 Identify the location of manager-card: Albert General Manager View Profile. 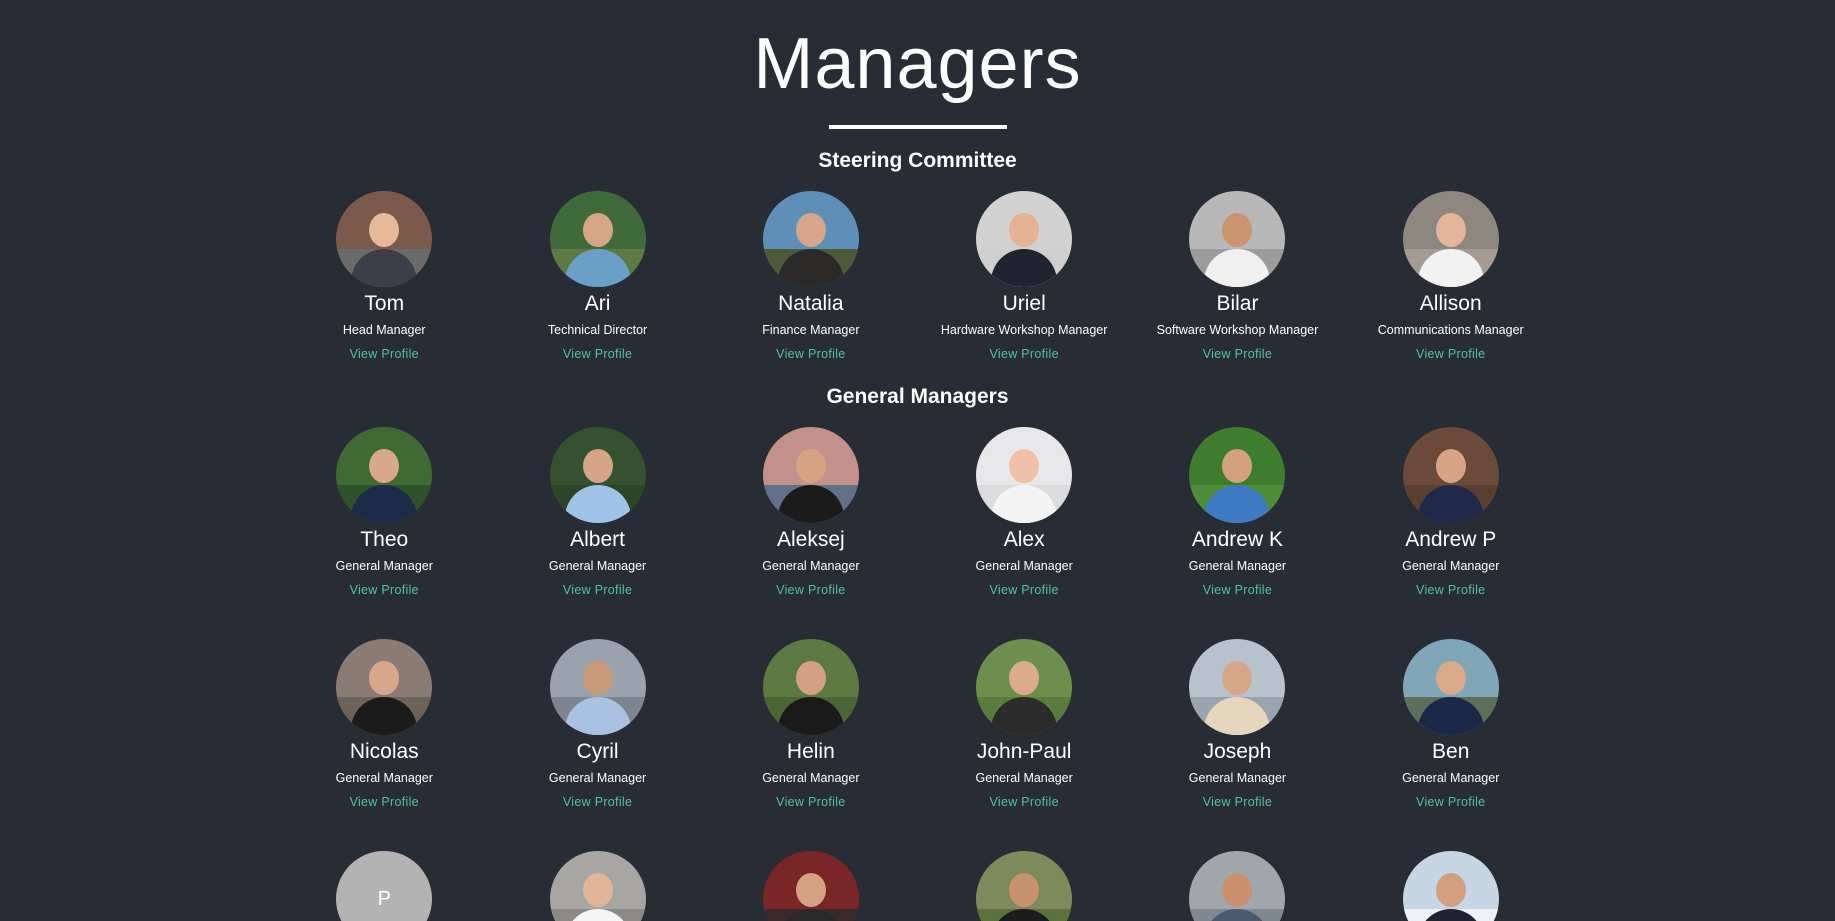
(597, 512).